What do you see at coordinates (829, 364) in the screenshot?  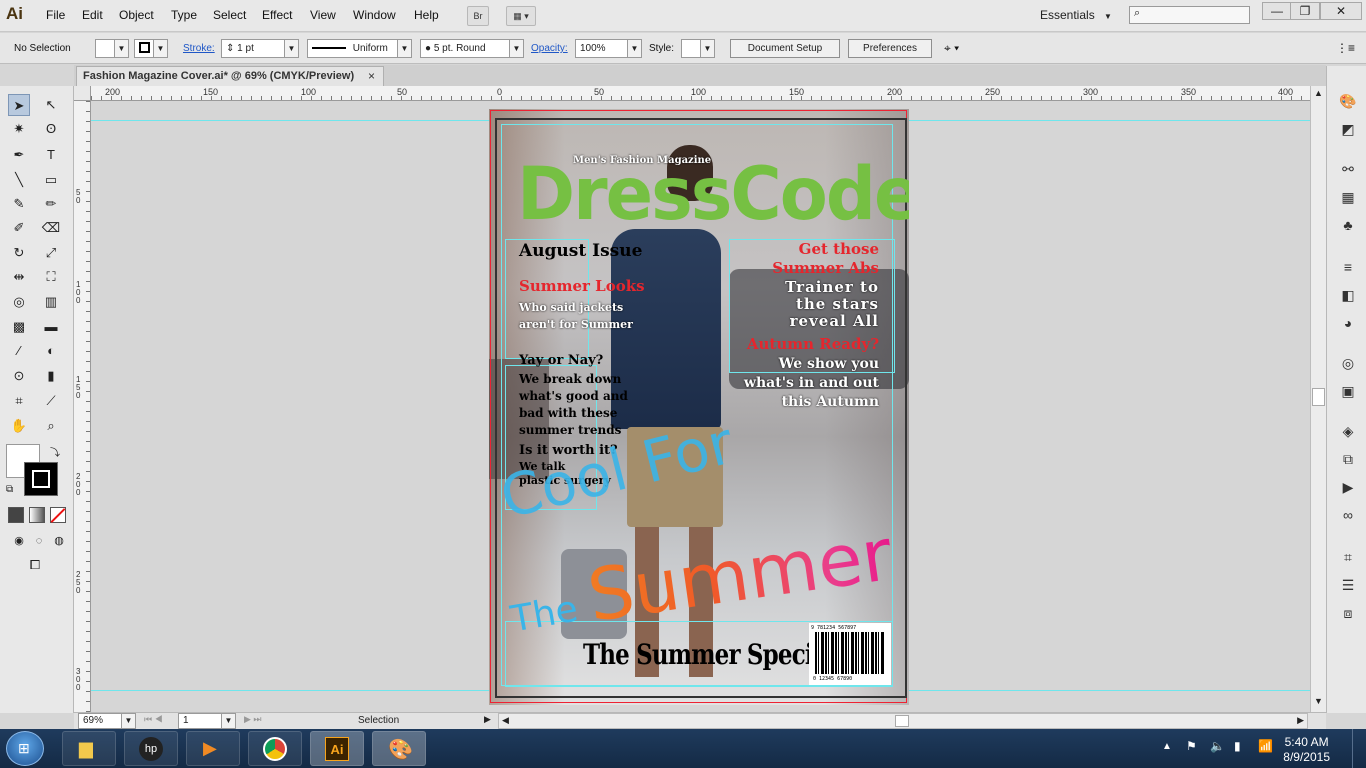 I see `cover-autumn-line: We show you` at bounding box center [829, 364].